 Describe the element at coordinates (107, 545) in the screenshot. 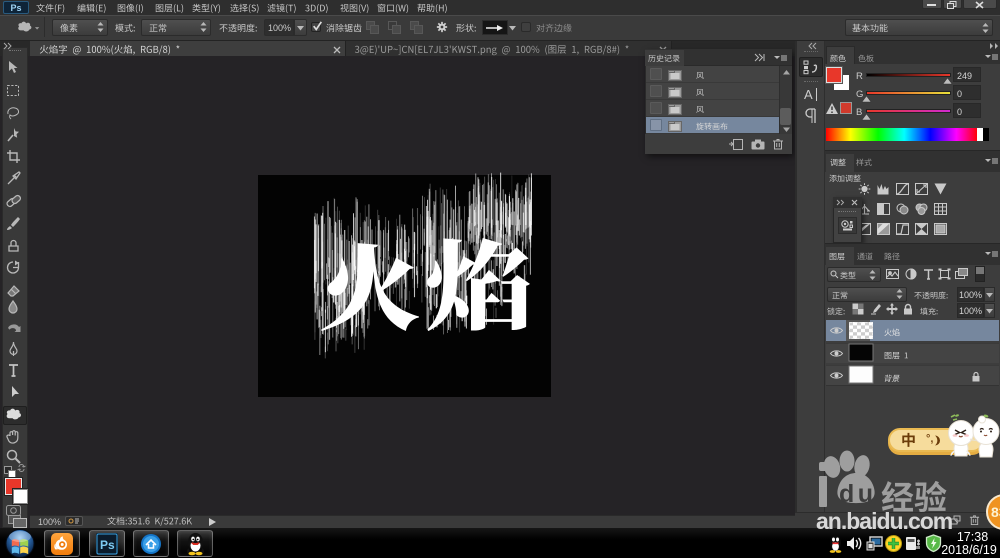

I see `svg-text: Ps` at that location.